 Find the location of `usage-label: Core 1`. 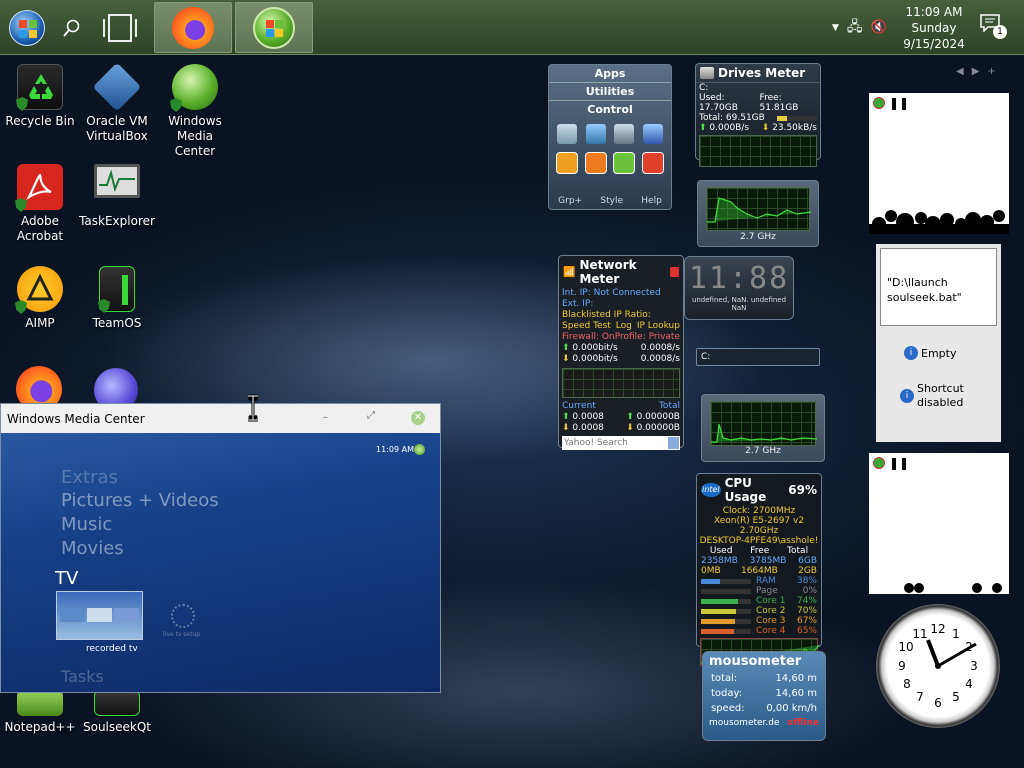

usage-label: Core 1 is located at coordinates (771, 601).